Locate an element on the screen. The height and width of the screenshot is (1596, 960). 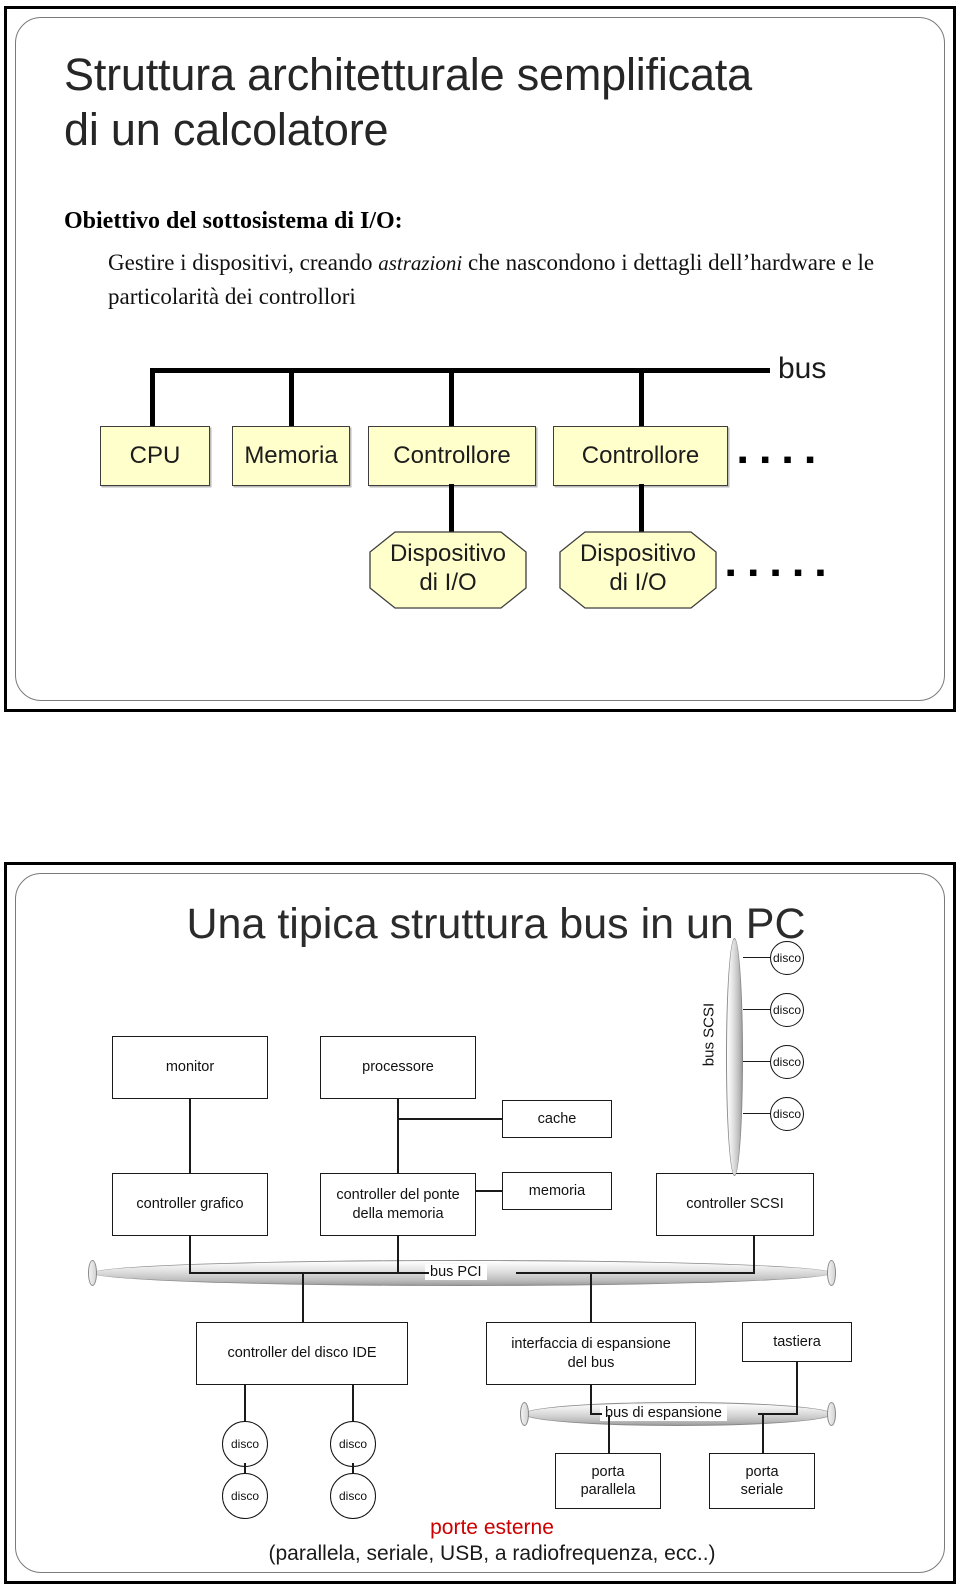
pc-box-memoria: memoria is located at coordinates (557, 1191).